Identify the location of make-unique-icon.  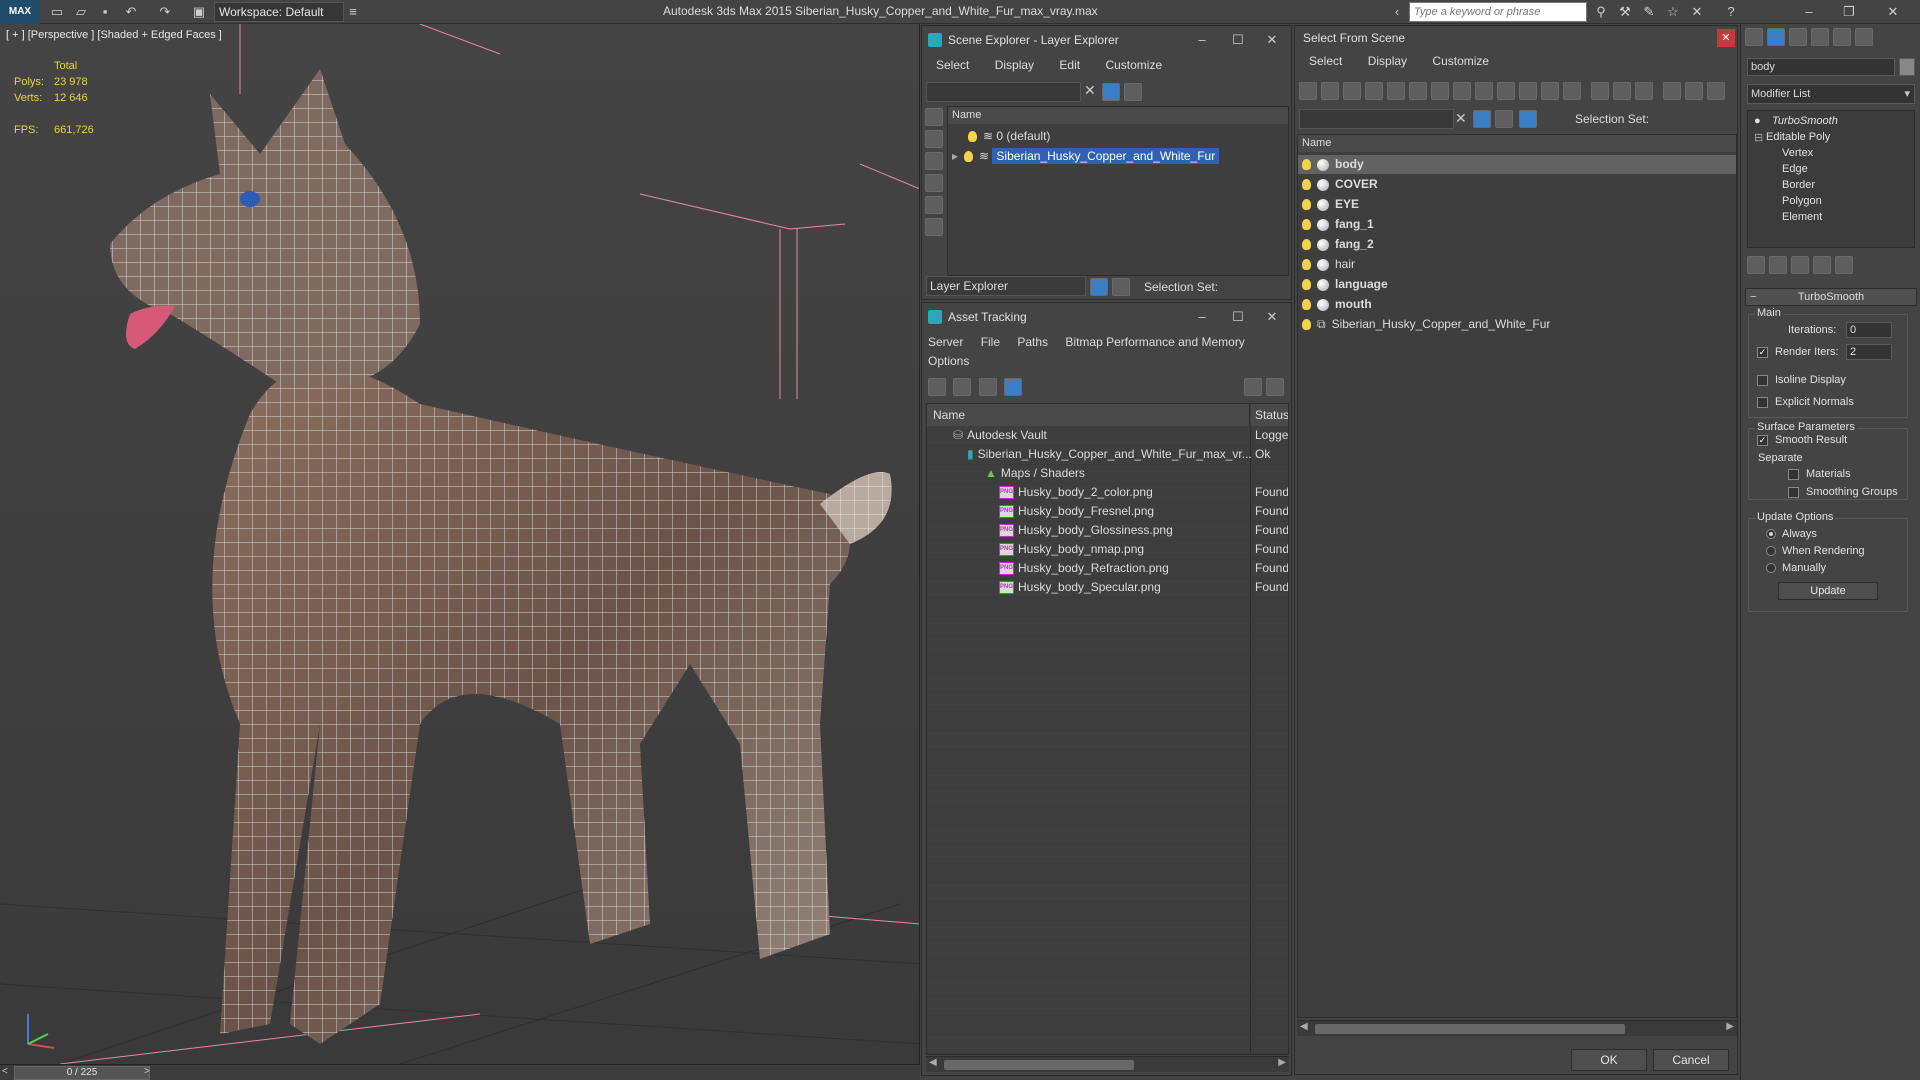
(1800, 265).